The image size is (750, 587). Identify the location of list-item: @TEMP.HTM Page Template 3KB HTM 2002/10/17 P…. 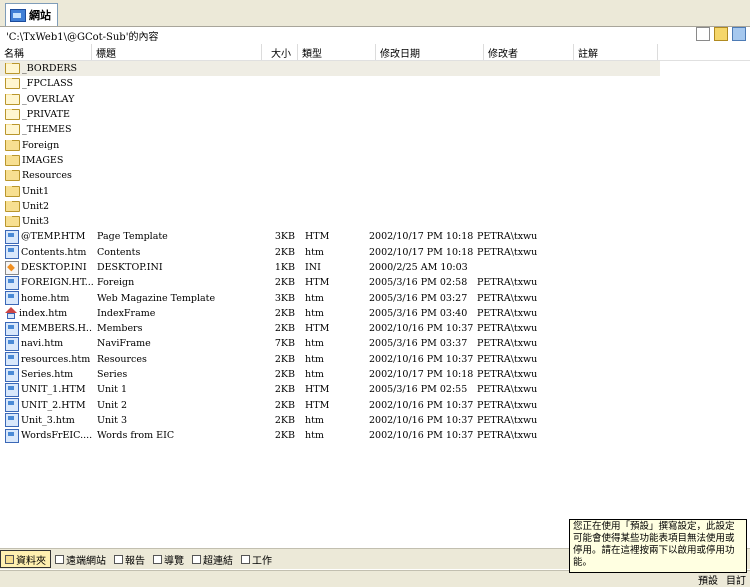
(330, 236).